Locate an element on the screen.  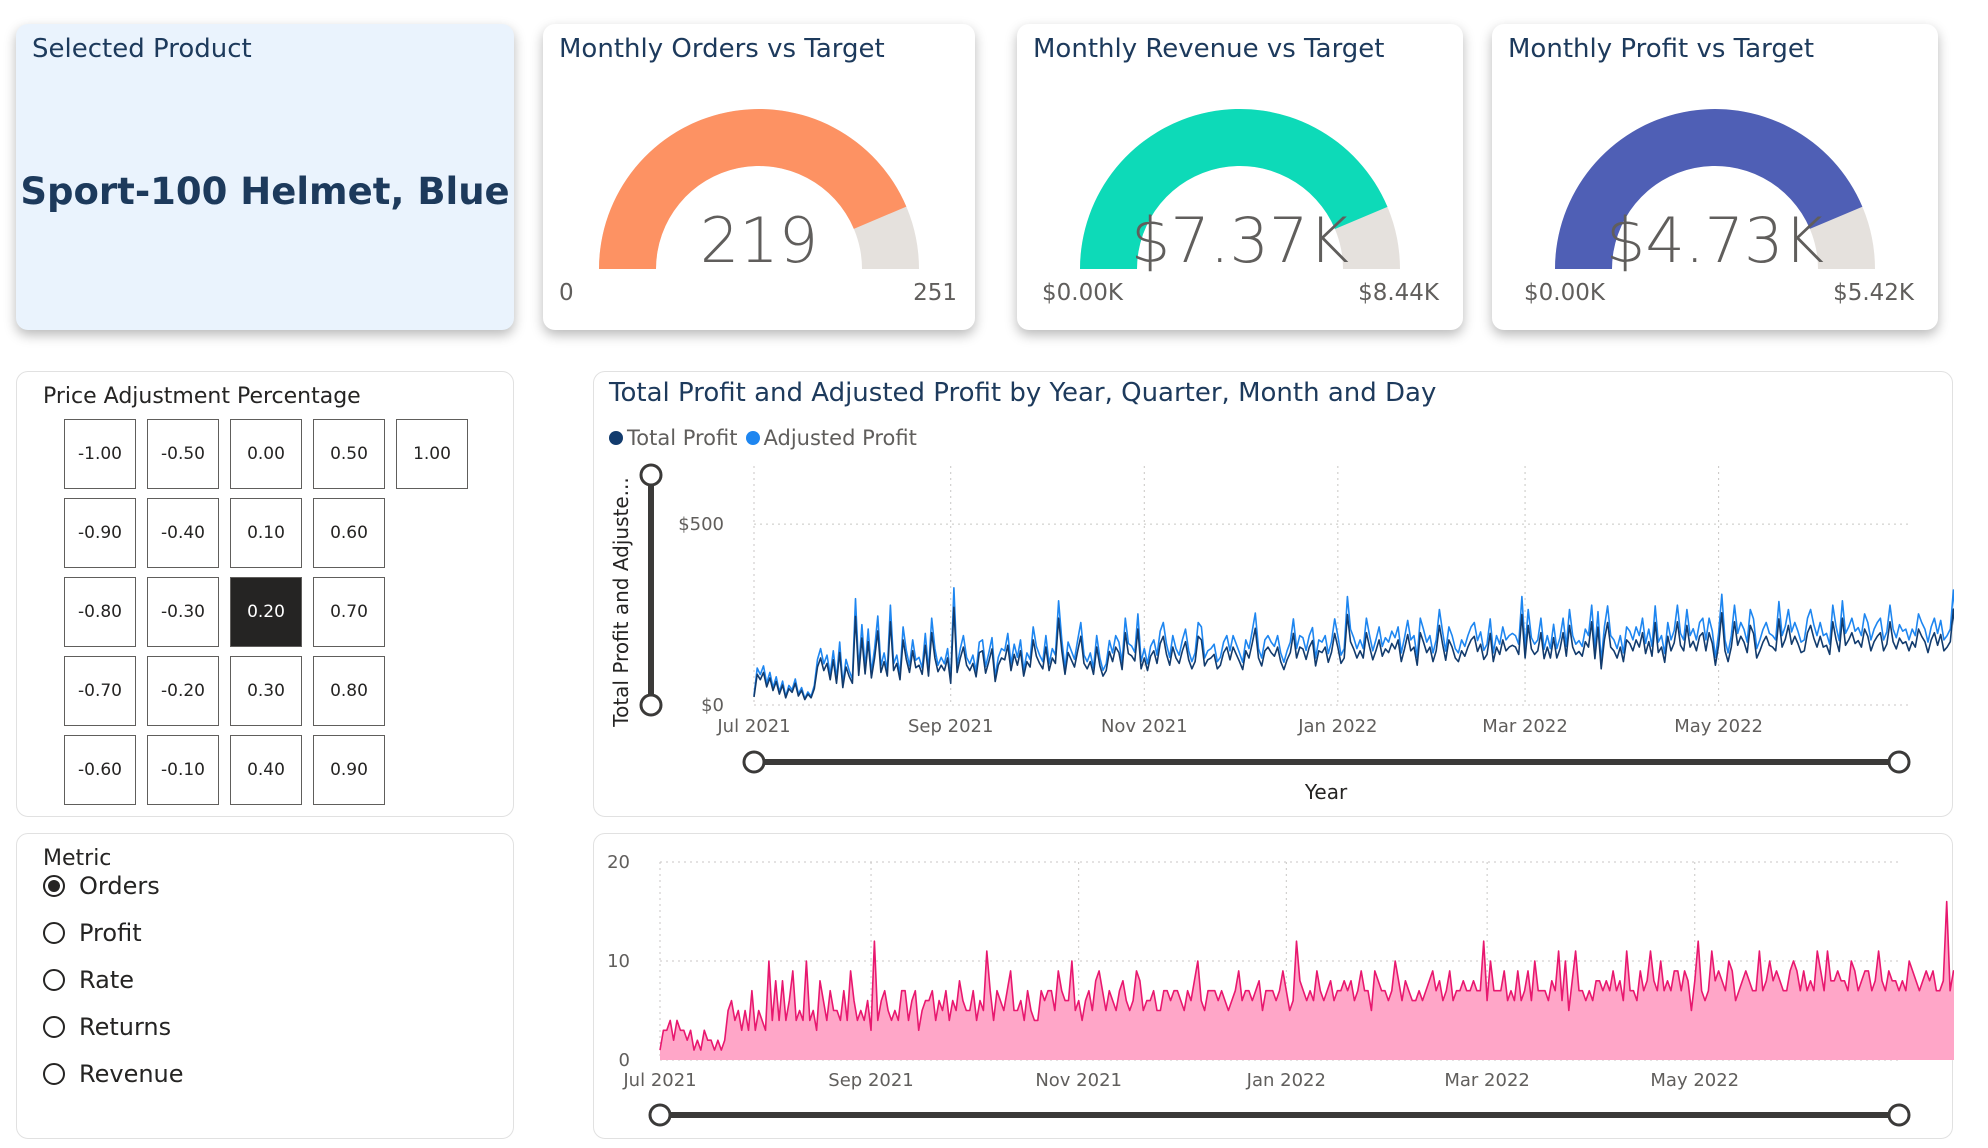
y-tick-label: 10 is located at coordinates (618, 961).